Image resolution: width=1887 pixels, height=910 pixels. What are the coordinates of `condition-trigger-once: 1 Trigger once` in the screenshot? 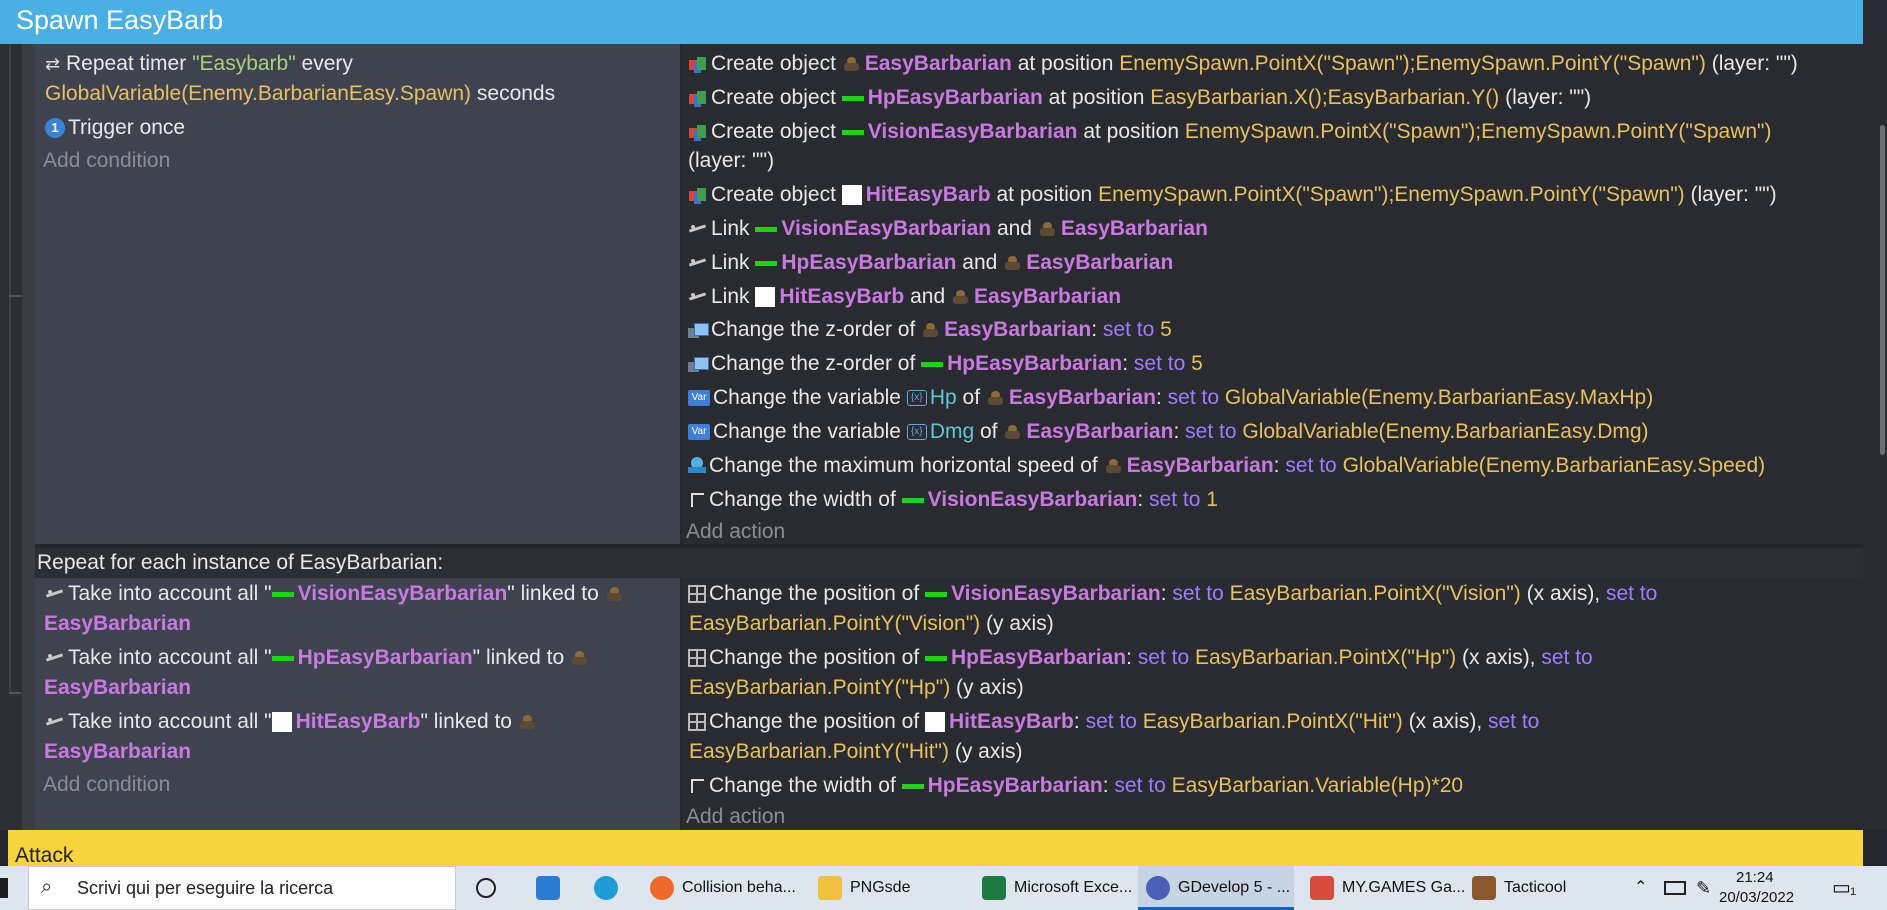 It's located at (115, 128).